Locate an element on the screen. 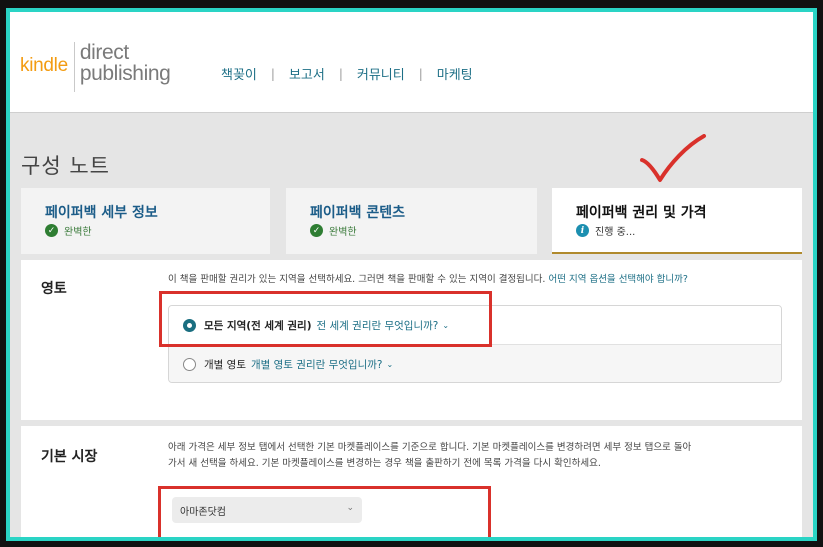 The height and width of the screenshot is (547, 823). tab-paperback-details: 페이퍼백 세부 정보 ✓ 완벽한 is located at coordinates (145, 221).